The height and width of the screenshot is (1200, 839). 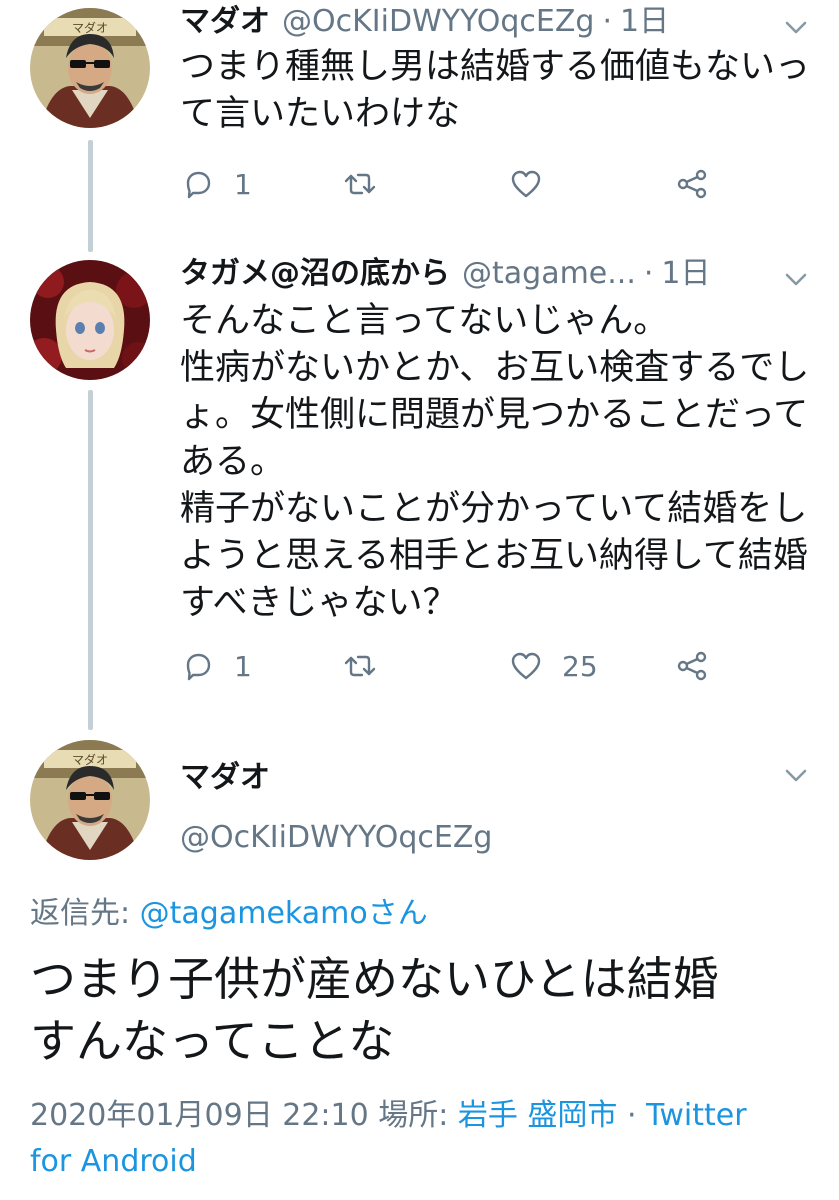 I want to click on replying-to: 返信先: @tagamekamoさん, so click(x=229, y=914).